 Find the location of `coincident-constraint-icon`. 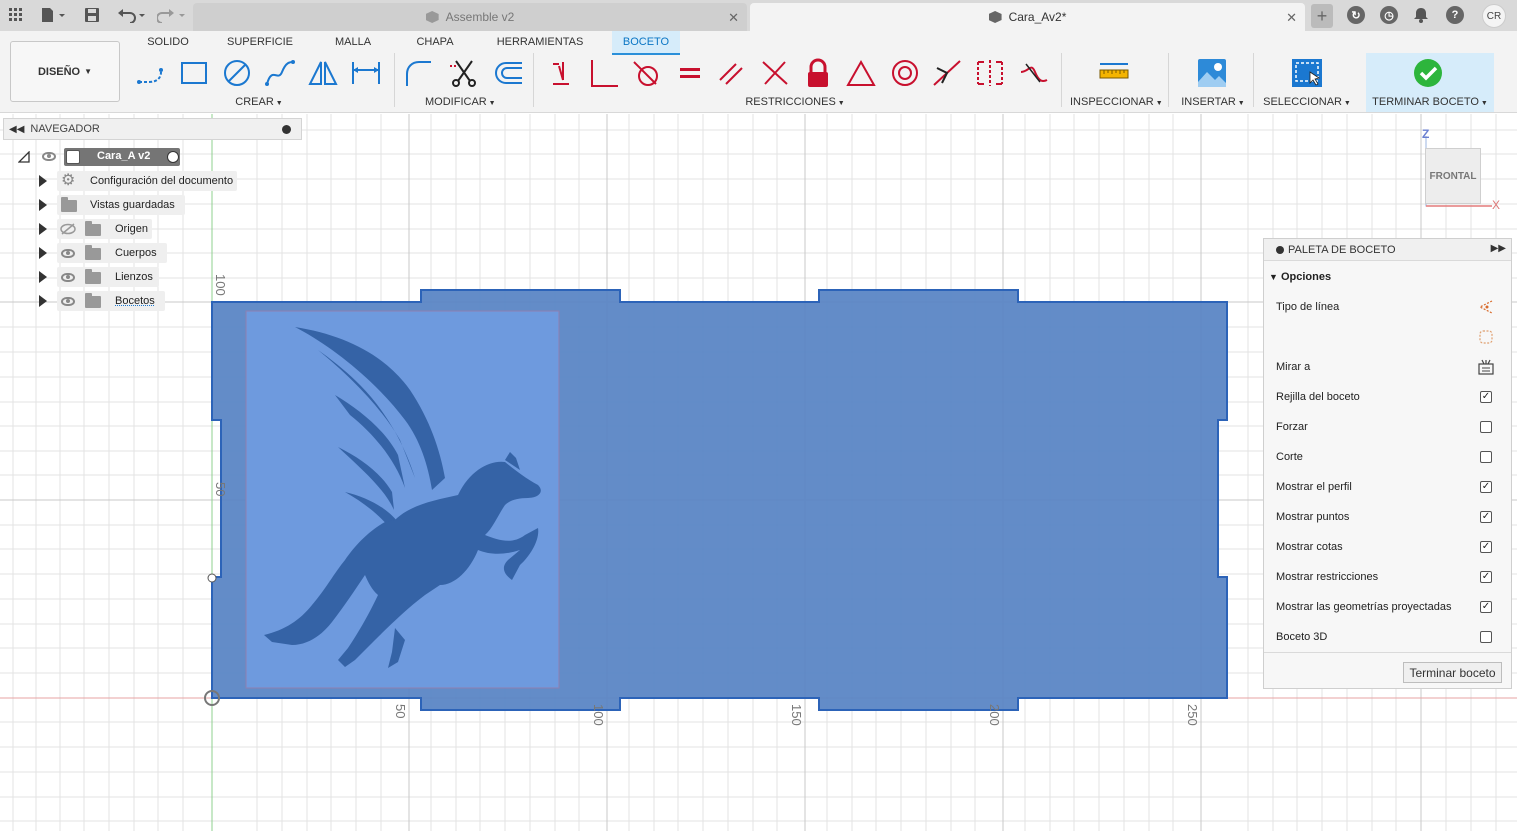

coincident-constraint-icon is located at coordinates (561, 73).